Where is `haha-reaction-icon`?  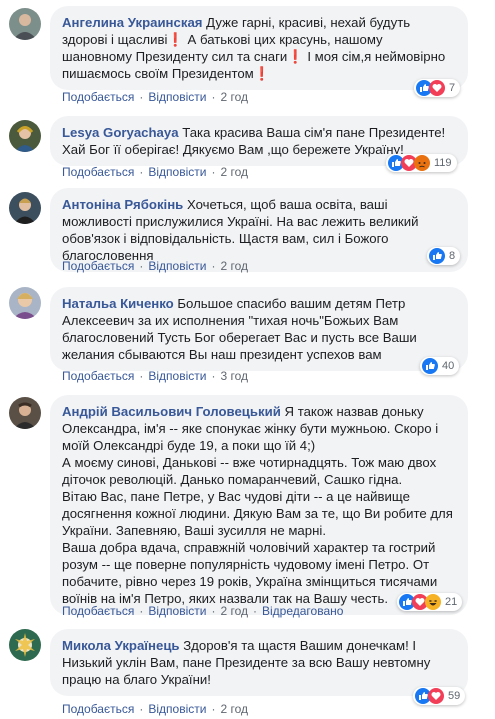
haha-reaction-icon is located at coordinates (433, 602).